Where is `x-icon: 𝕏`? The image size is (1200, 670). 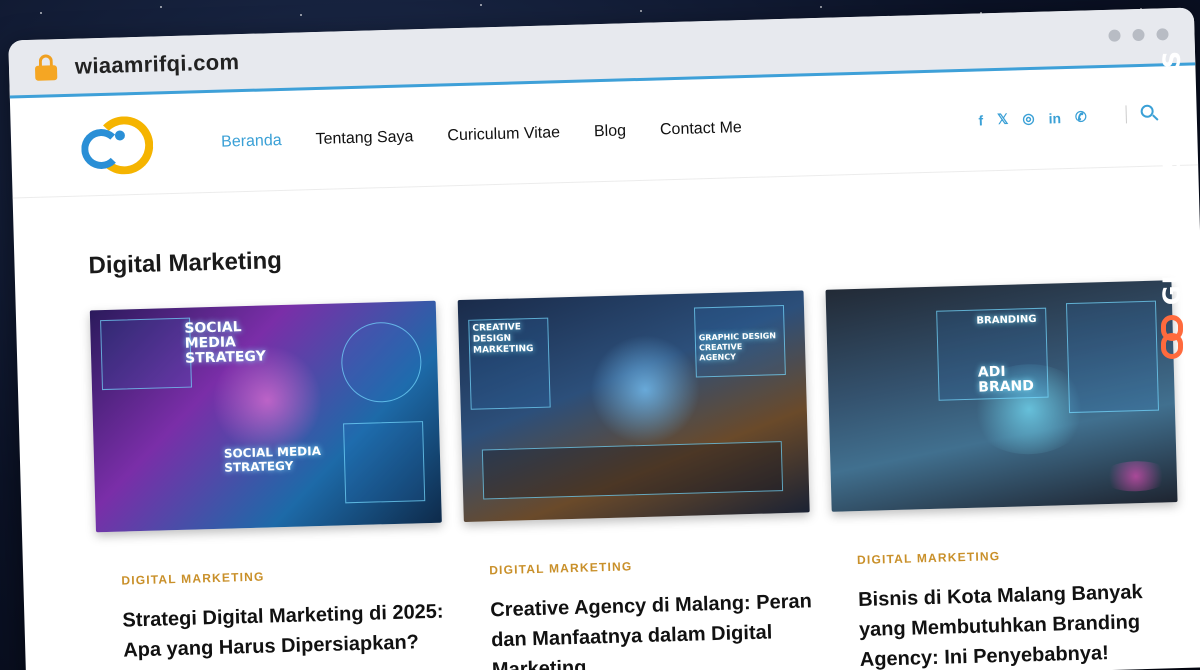 x-icon: 𝕏 is located at coordinates (1003, 119).